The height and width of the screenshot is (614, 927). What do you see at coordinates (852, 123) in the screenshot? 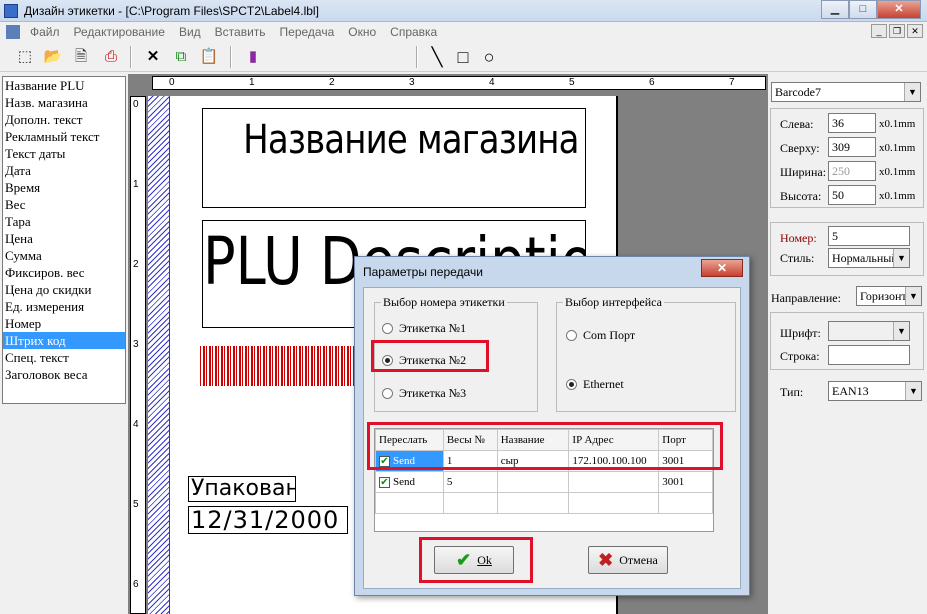
I see `left-input: 36` at bounding box center [852, 123].